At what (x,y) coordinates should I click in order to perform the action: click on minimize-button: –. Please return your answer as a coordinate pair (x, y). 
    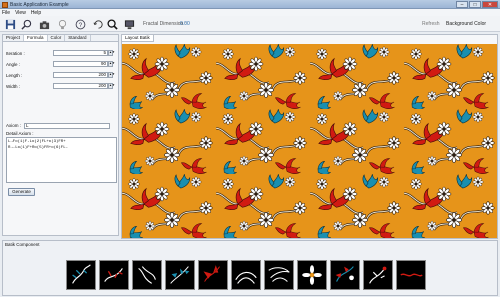
    Looking at the image, I should click on (462, 4).